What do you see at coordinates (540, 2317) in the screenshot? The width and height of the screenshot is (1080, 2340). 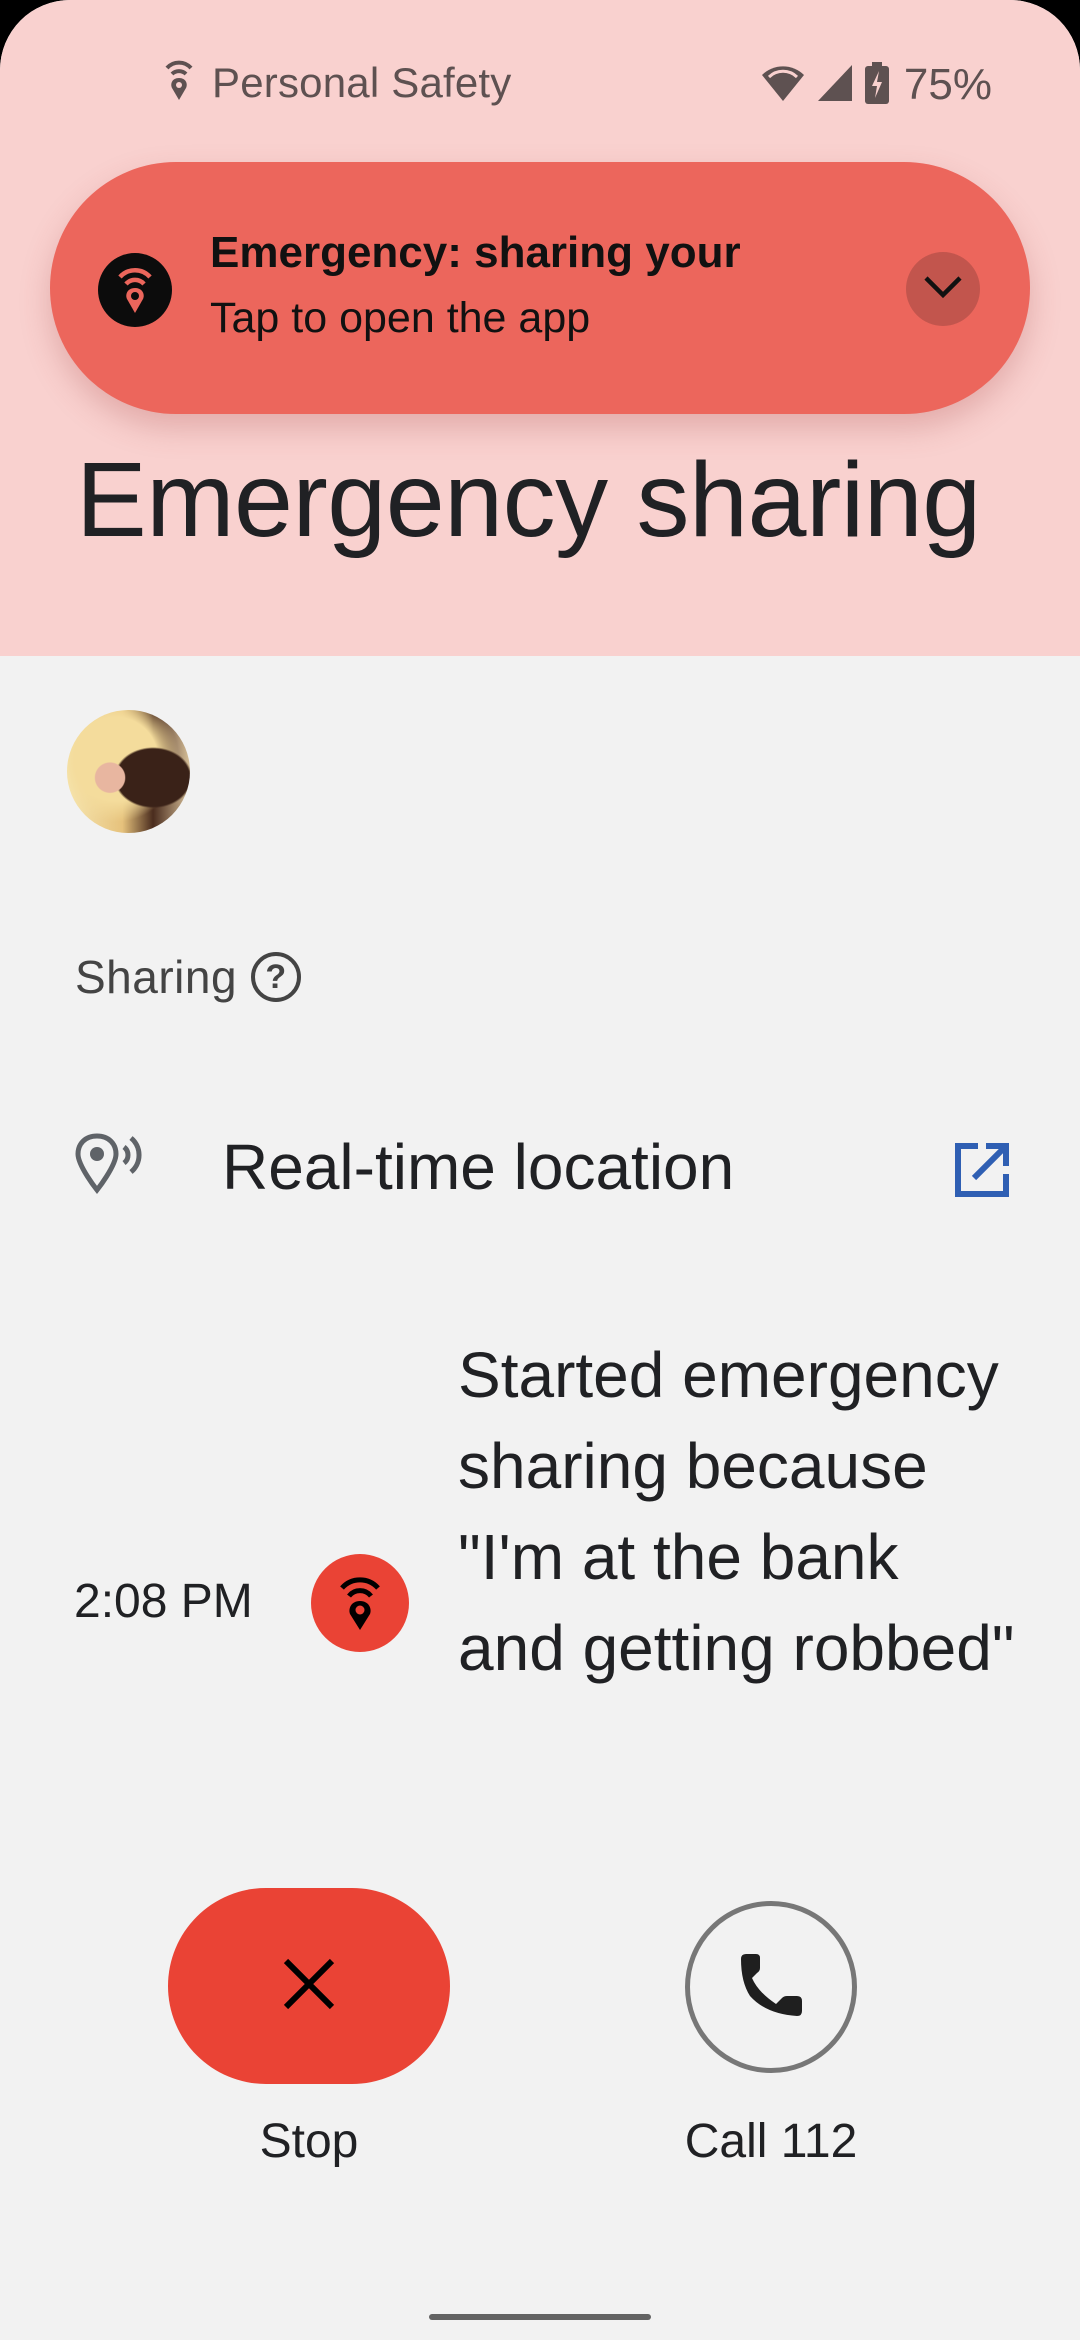 I see `home-indicator` at bounding box center [540, 2317].